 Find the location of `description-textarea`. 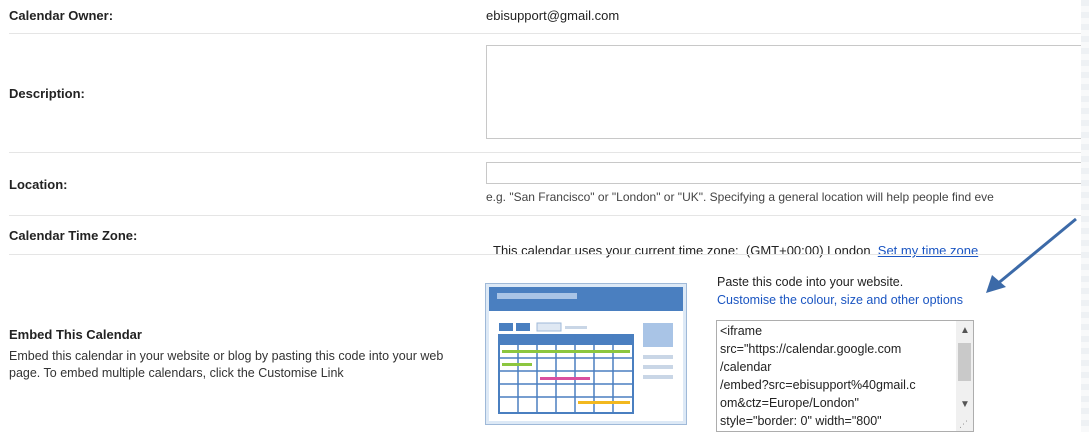

description-textarea is located at coordinates (787, 92).